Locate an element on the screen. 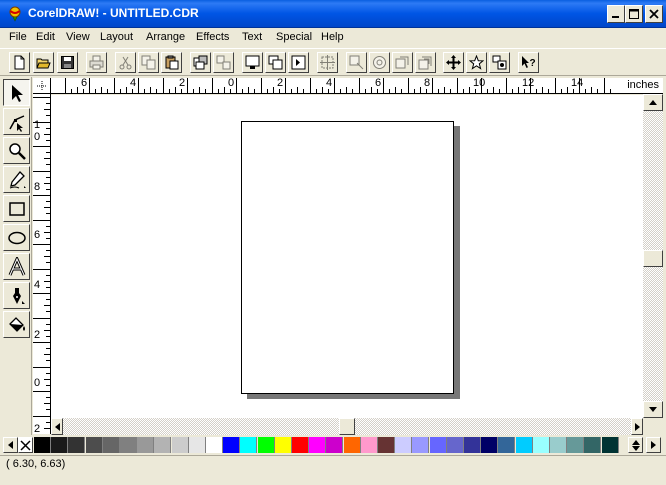 The image size is (666, 485). help-pointer-button: ? is located at coordinates (528, 62).